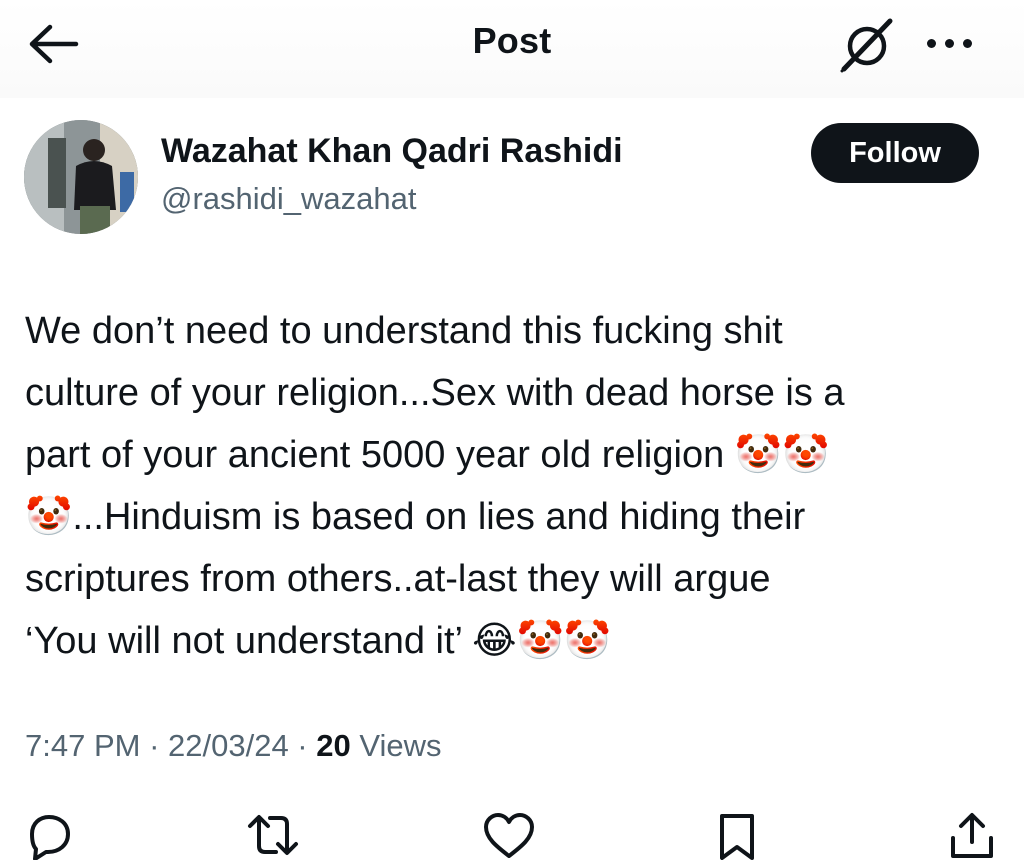  What do you see at coordinates (333, 745) in the screenshot?
I see `views-count: 20` at bounding box center [333, 745].